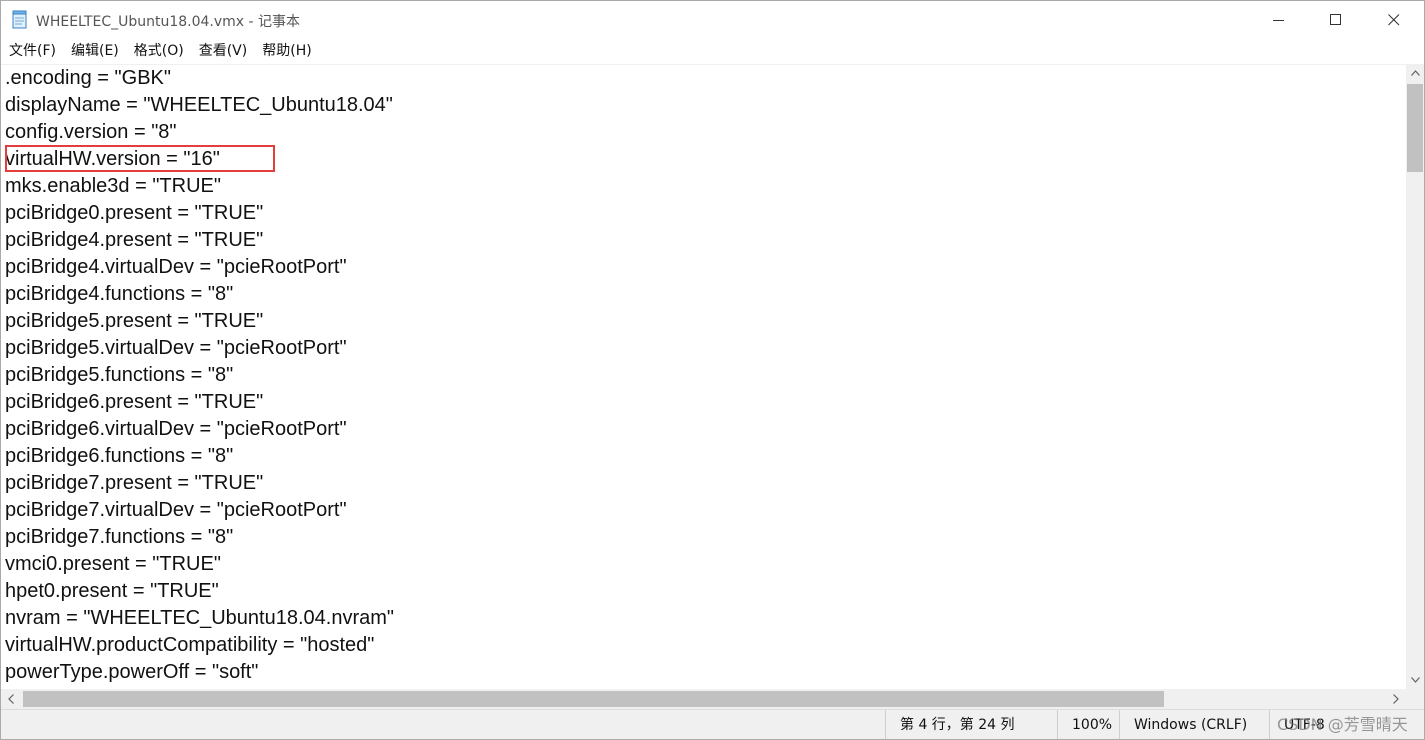 The width and height of the screenshot is (1425, 740). I want to click on scroll-up-button, so click(1415, 73).